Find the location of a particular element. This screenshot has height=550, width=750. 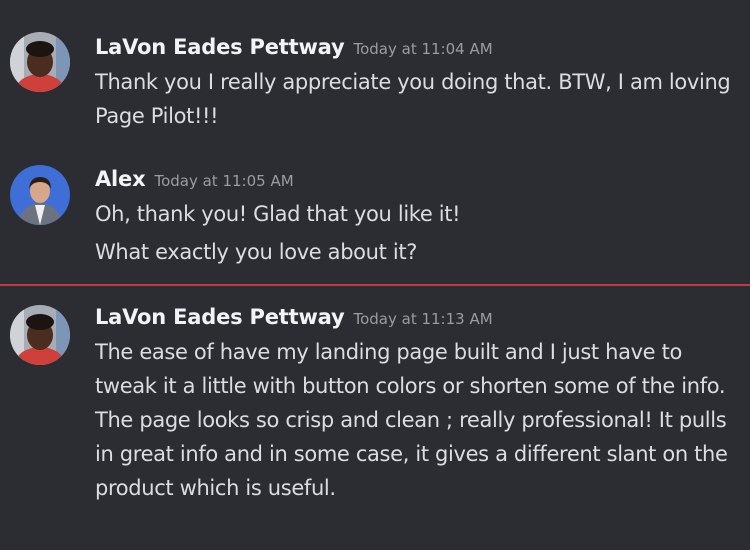

message-text: Oh, thank you! Glad that you like it! is located at coordinates (278, 214).